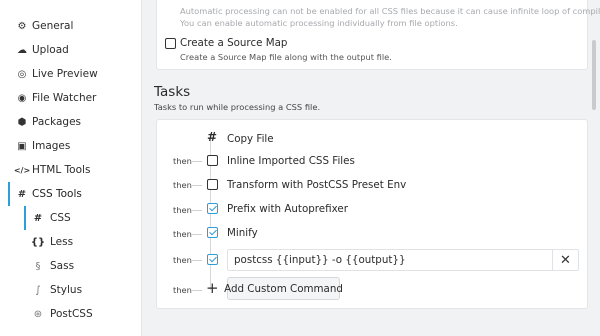  Describe the element at coordinates (212, 259) in the screenshot. I see `command-checkbox` at that location.